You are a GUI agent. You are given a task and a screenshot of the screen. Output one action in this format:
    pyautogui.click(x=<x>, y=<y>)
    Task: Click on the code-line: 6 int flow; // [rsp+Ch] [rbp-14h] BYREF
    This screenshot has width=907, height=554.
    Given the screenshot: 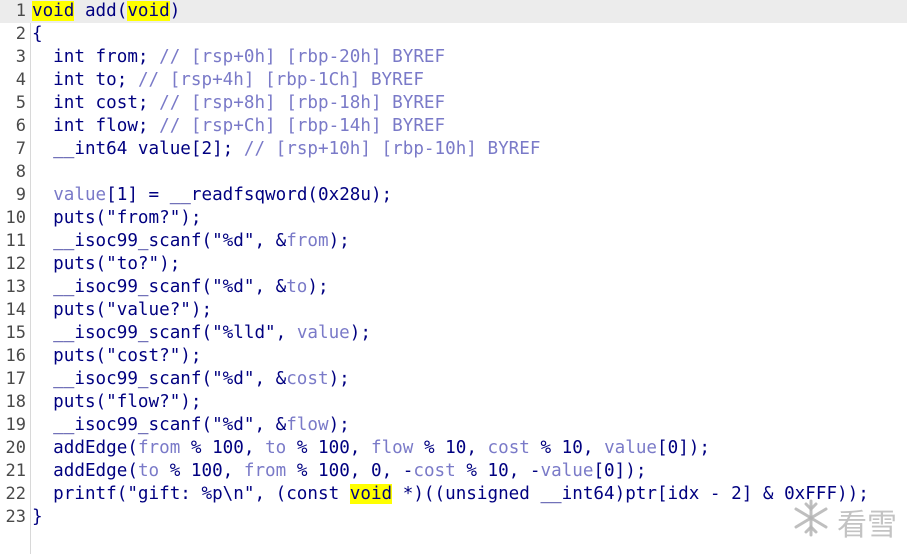 What is the action you would take?
    pyautogui.click(x=453, y=126)
    